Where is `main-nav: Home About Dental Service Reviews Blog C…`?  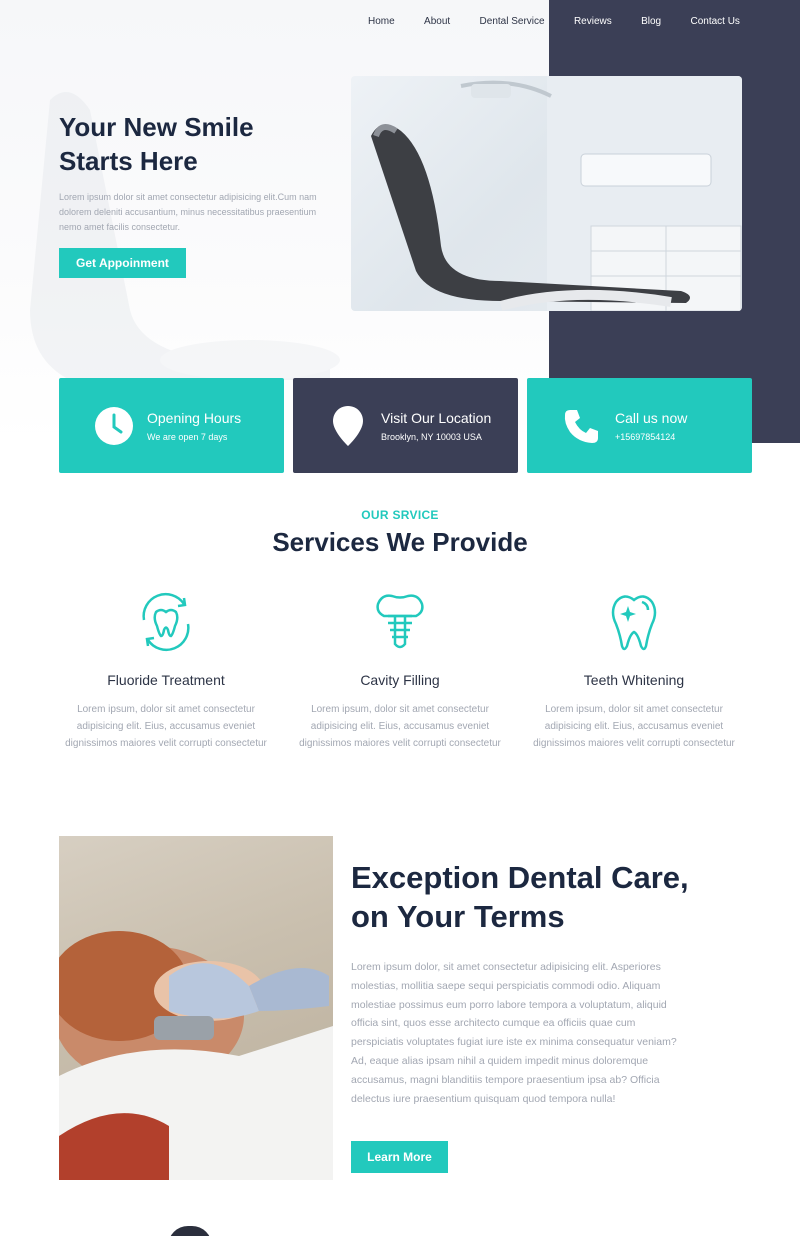
main-nav: Home About Dental Service Reviews Blog C… is located at coordinates (548, 21).